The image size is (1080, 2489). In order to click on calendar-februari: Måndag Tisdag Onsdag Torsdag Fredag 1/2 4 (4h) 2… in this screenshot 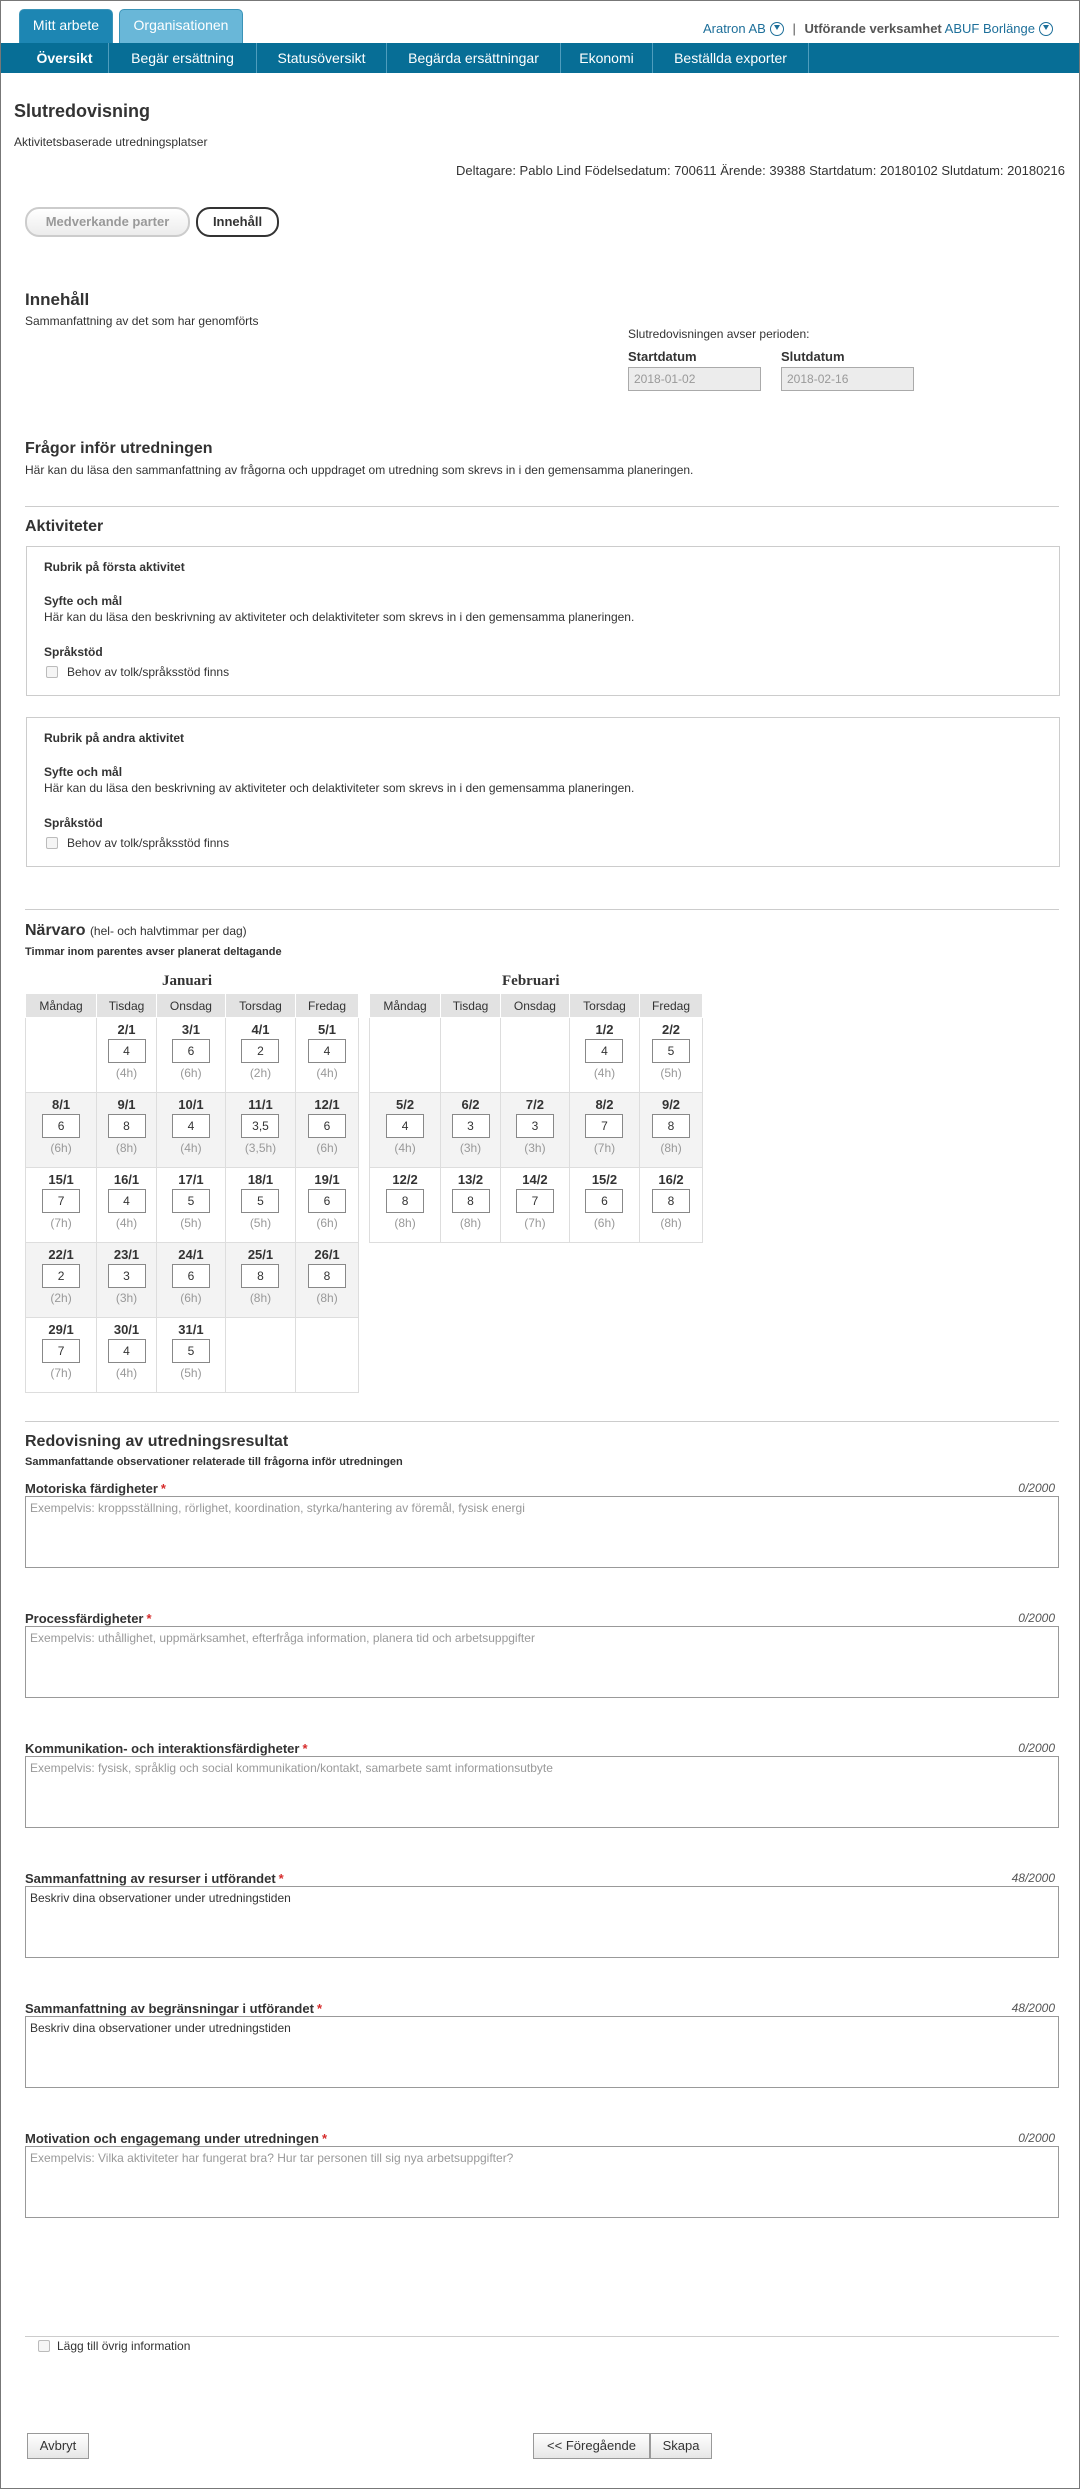, I will do `click(535, 1118)`.